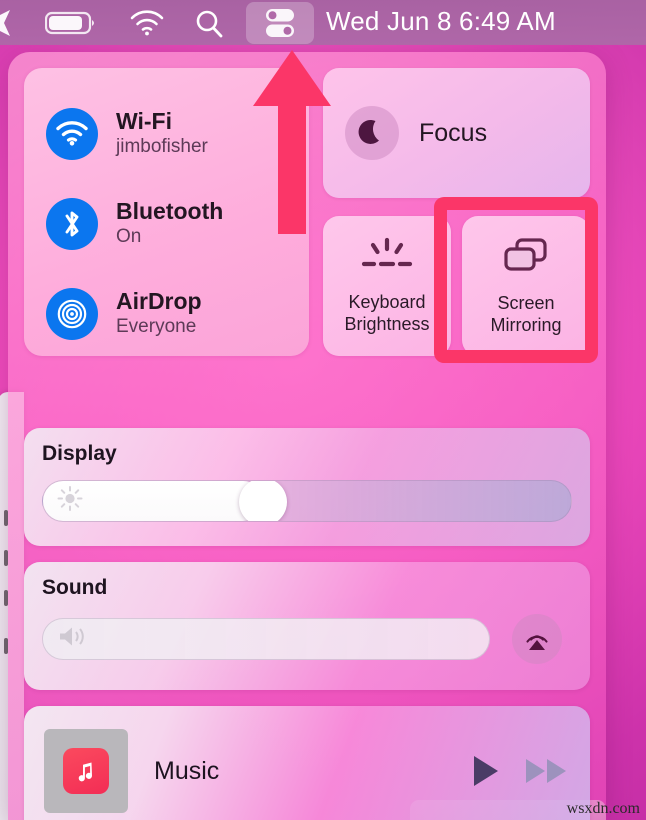 This screenshot has width=646, height=820. I want to click on bluetooth-status: On, so click(129, 237).